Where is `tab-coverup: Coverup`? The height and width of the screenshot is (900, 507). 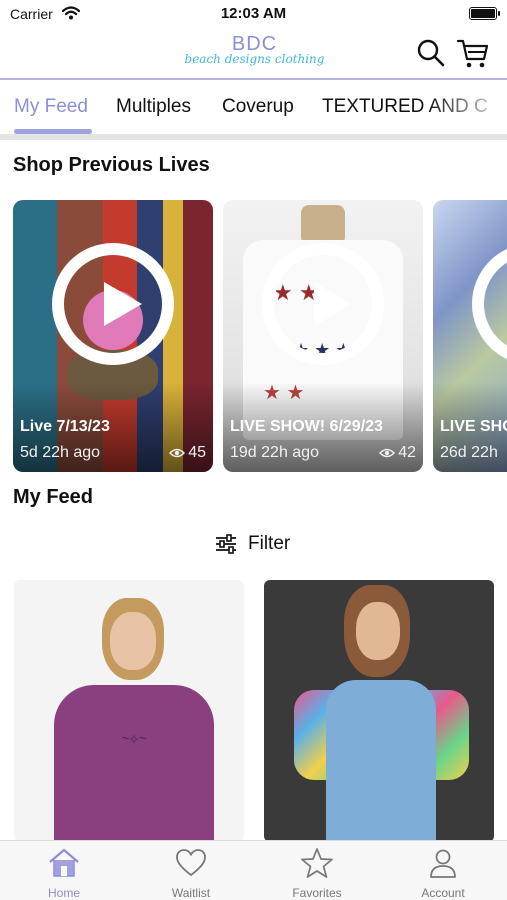
tab-coverup: Coverup is located at coordinates (258, 107).